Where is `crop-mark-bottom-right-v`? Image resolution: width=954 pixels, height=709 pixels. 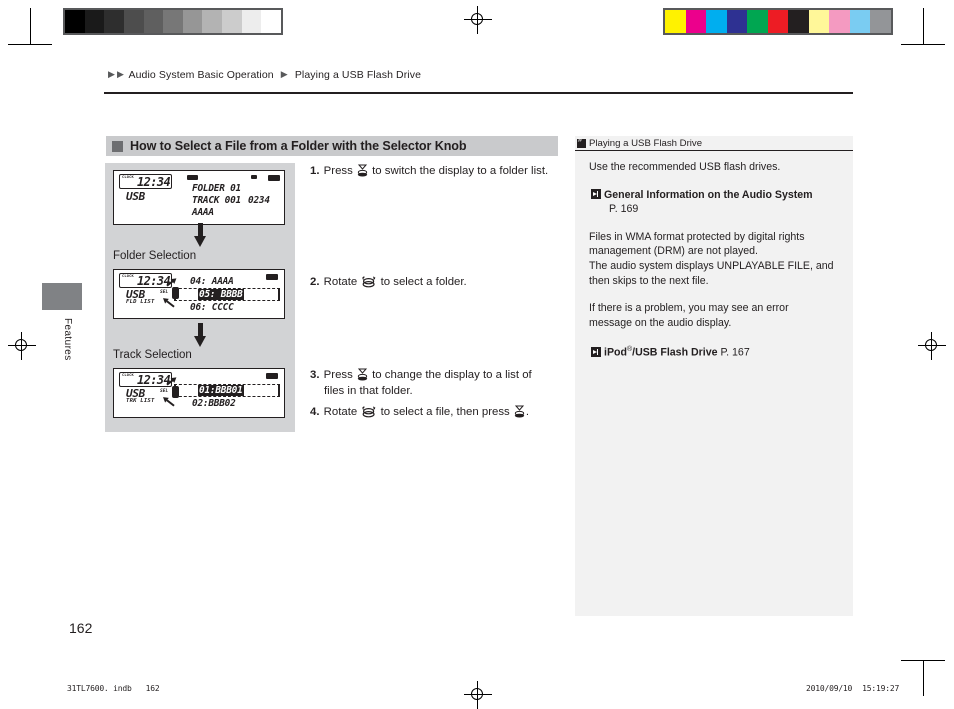 crop-mark-bottom-right-v is located at coordinates (923, 678).